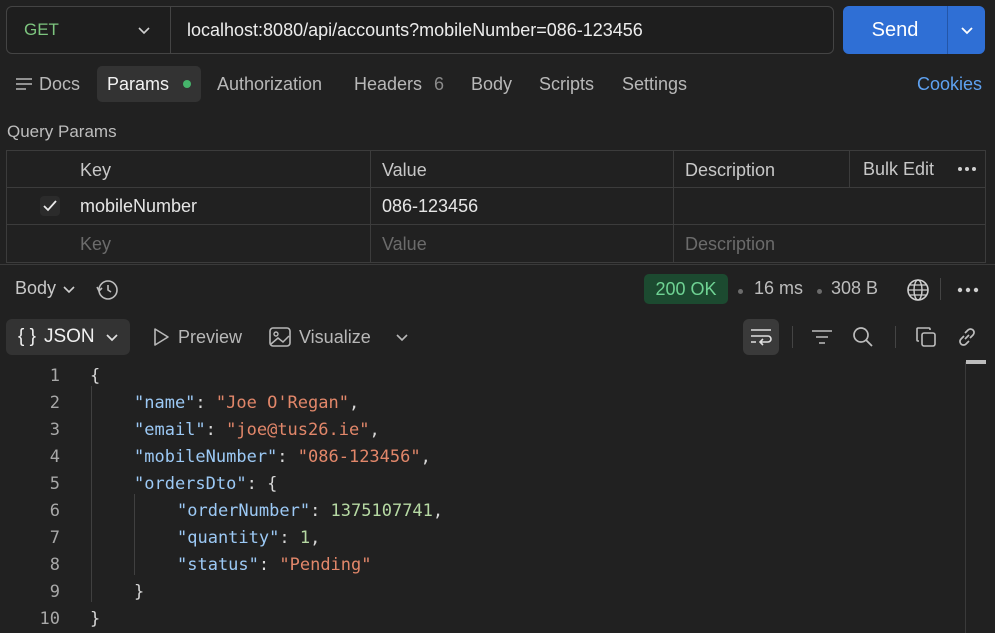 The height and width of the screenshot is (633, 995). Describe the element at coordinates (218, 565) in the screenshot. I see `json-key: "status"` at that location.